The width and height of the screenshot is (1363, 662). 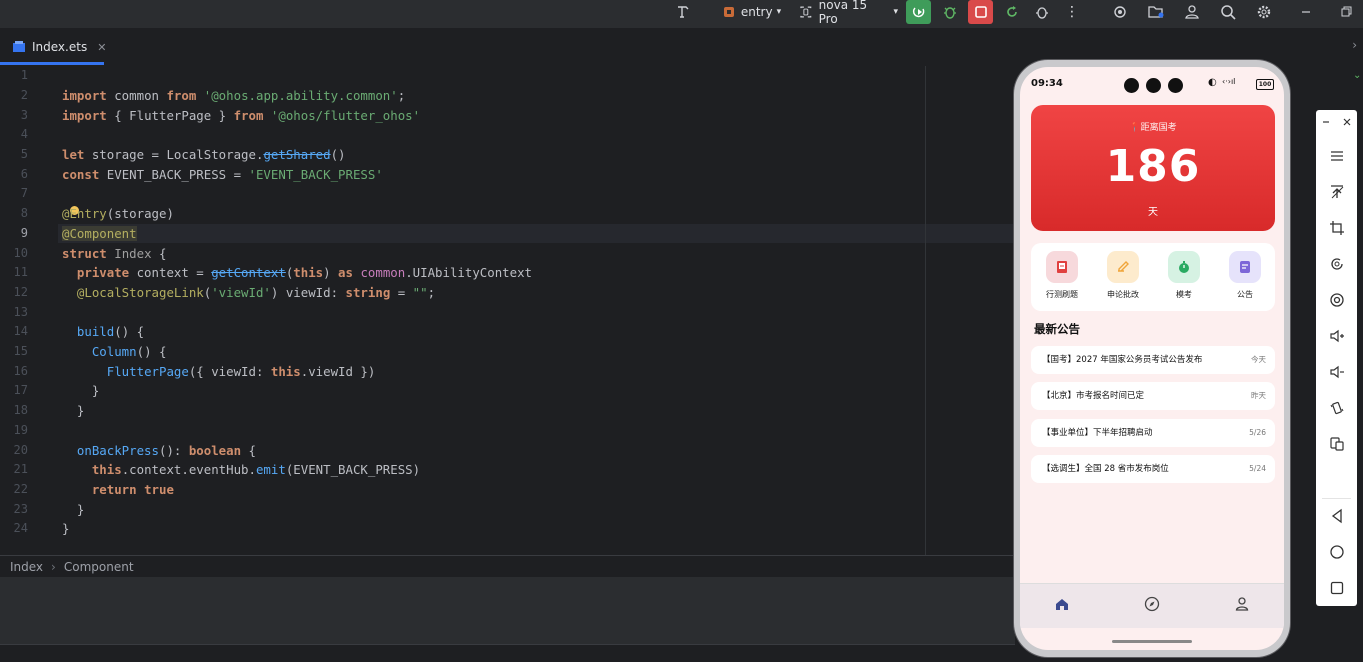 I want to click on target-icon, so click(x=1120, y=12).